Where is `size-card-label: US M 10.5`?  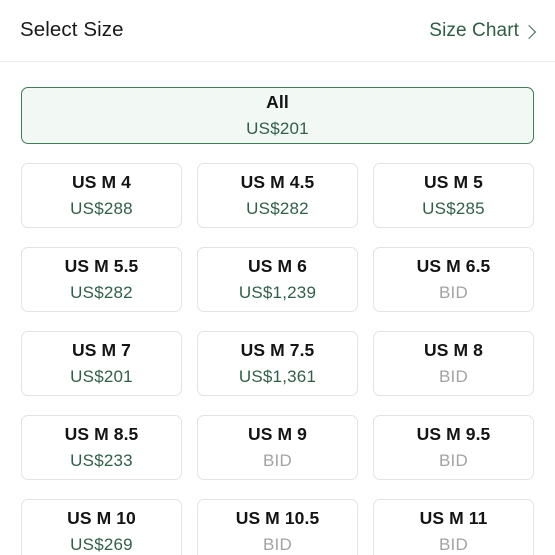
size-card-label: US M 10.5 is located at coordinates (277, 518).